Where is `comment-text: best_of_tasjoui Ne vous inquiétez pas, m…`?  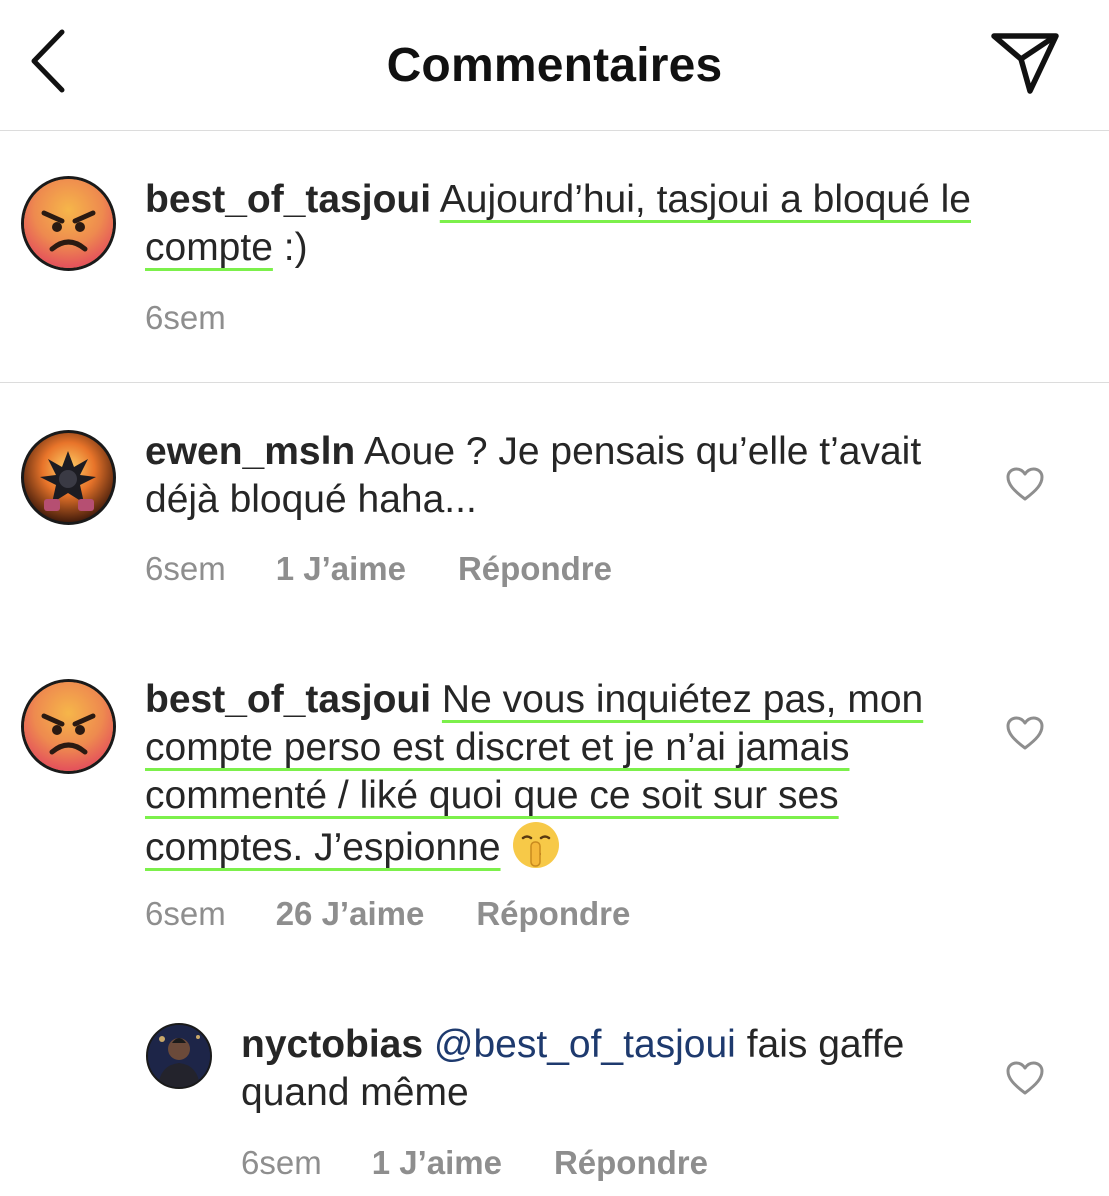
comment-text: best_of_tasjoui Ne vous inquiétez pas, m… is located at coordinates (540, 779).